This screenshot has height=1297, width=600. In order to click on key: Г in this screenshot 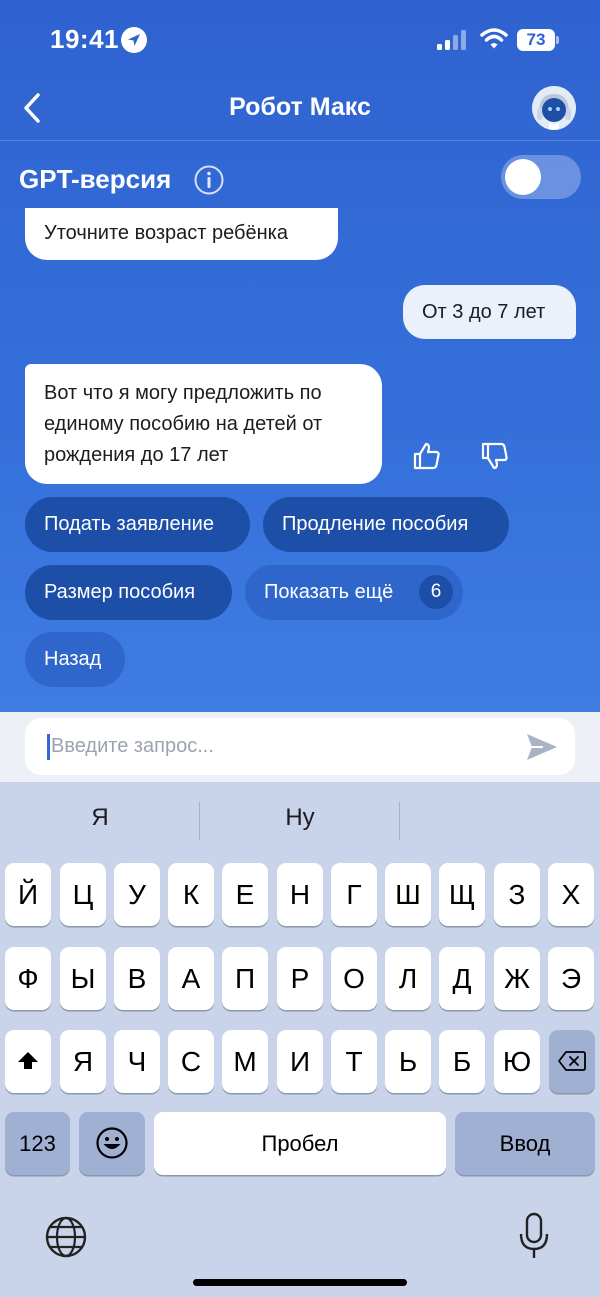, I will do `click(354, 894)`.